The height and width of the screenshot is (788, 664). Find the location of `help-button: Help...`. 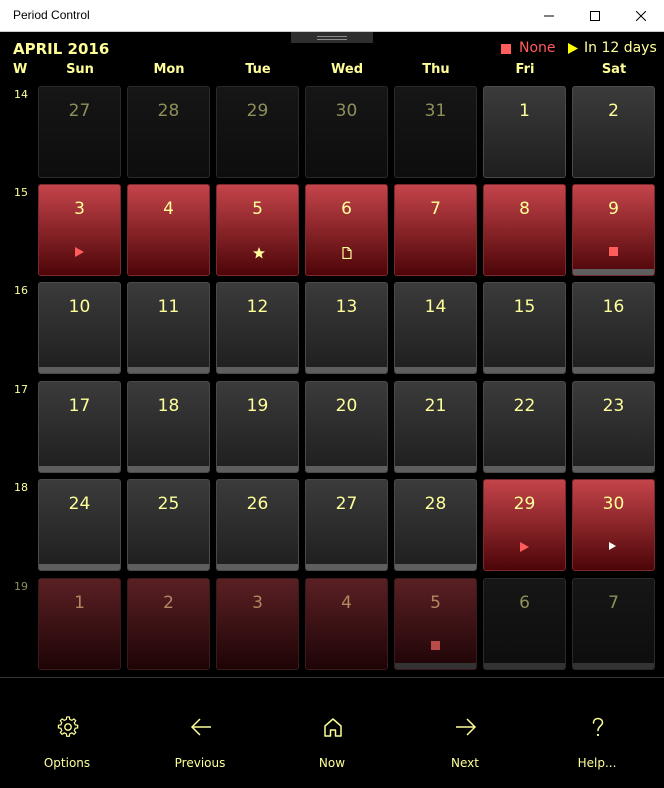

help-button: Help... is located at coordinates (597, 731).